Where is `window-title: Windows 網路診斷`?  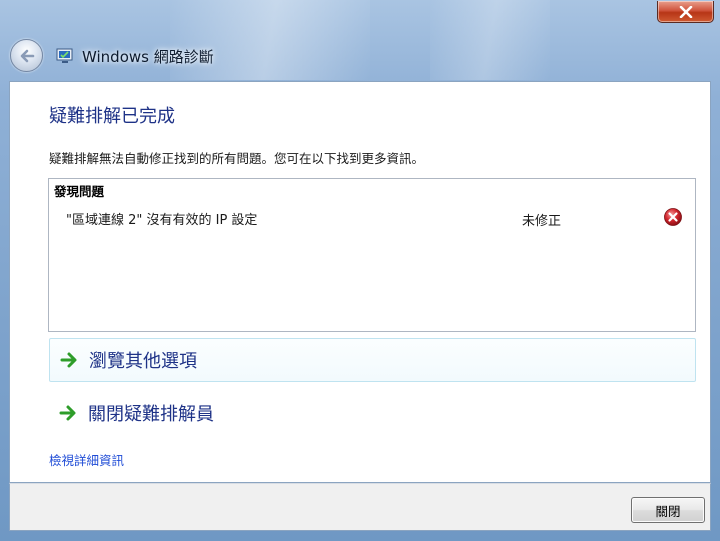 window-title: Windows 網路診斷 is located at coordinates (148, 56).